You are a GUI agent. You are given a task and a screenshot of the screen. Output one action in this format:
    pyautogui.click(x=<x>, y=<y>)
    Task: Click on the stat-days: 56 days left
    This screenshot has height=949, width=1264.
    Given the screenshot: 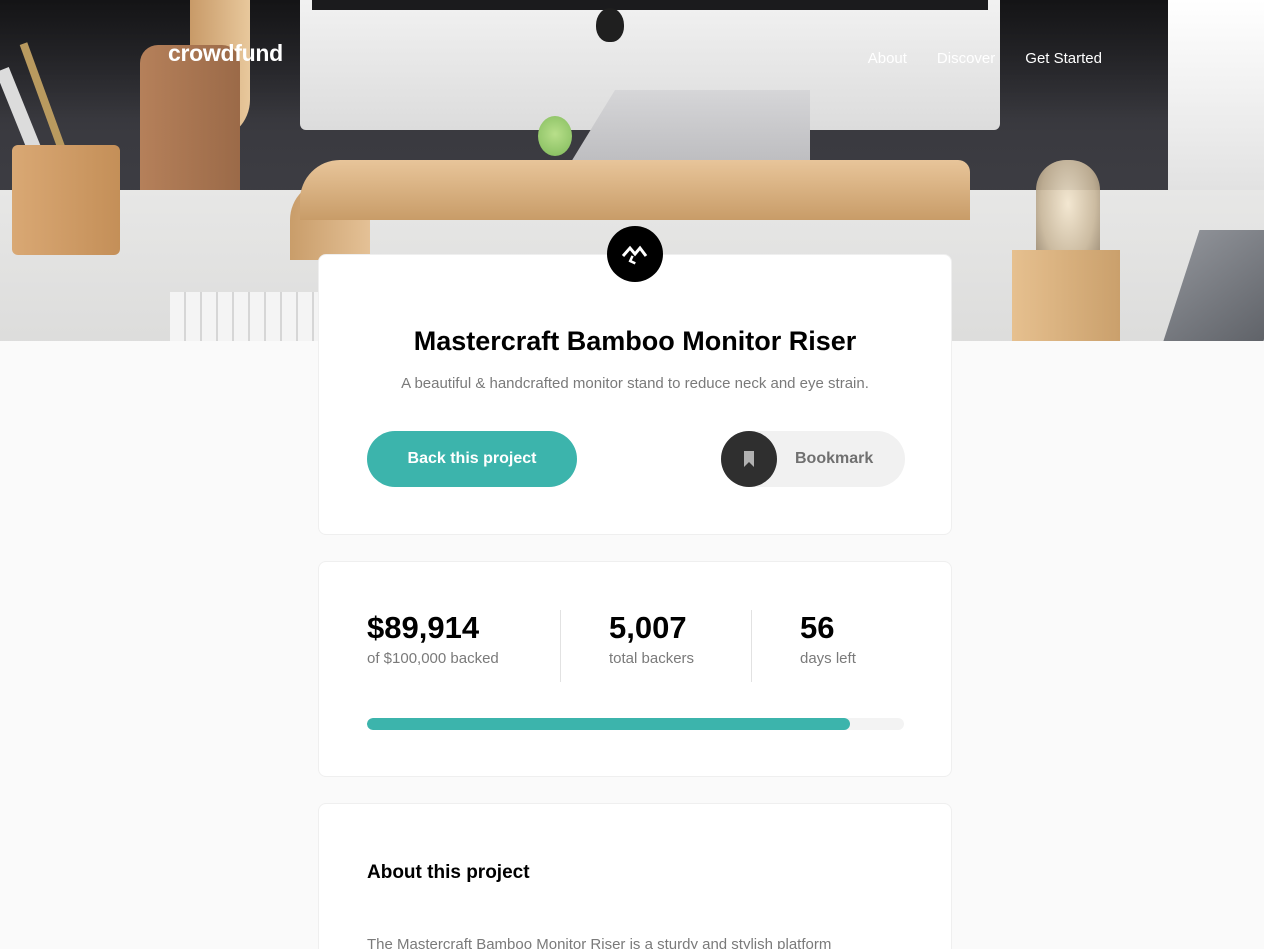 What is the action you would take?
    pyautogui.click(x=828, y=638)
    